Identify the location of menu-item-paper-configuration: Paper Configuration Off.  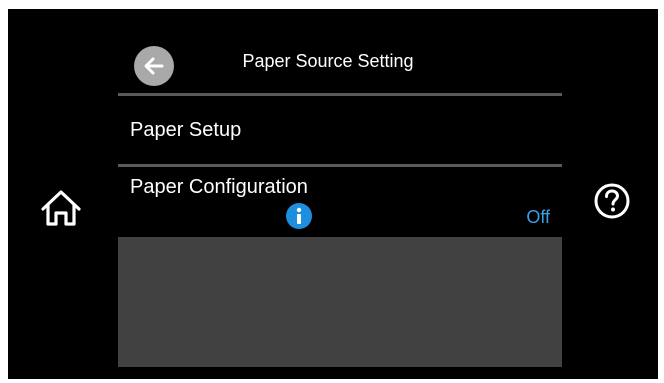
(340, 202).